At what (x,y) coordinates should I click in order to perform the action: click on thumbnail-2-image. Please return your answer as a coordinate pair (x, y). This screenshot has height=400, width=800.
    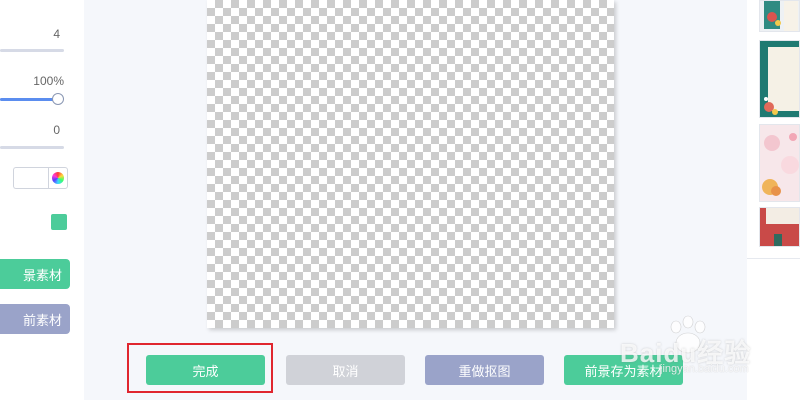
    Looking at the image, I should click on (779, 79).